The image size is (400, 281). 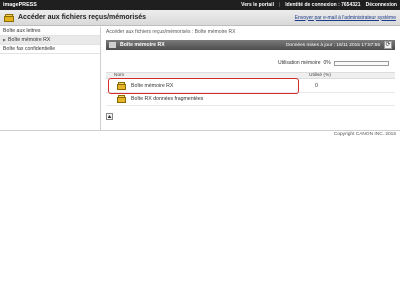 I want to click on brand-logo: imagePRESS, so click(x=20, y=5).